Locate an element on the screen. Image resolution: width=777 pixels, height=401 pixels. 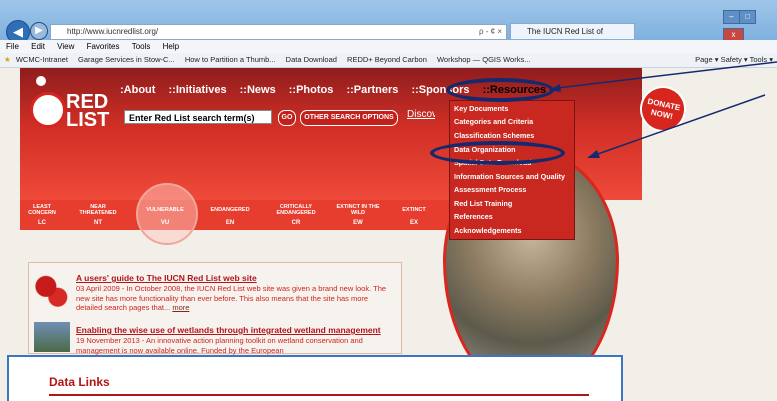
annotation-arrows is located at coordinates (663, 109).